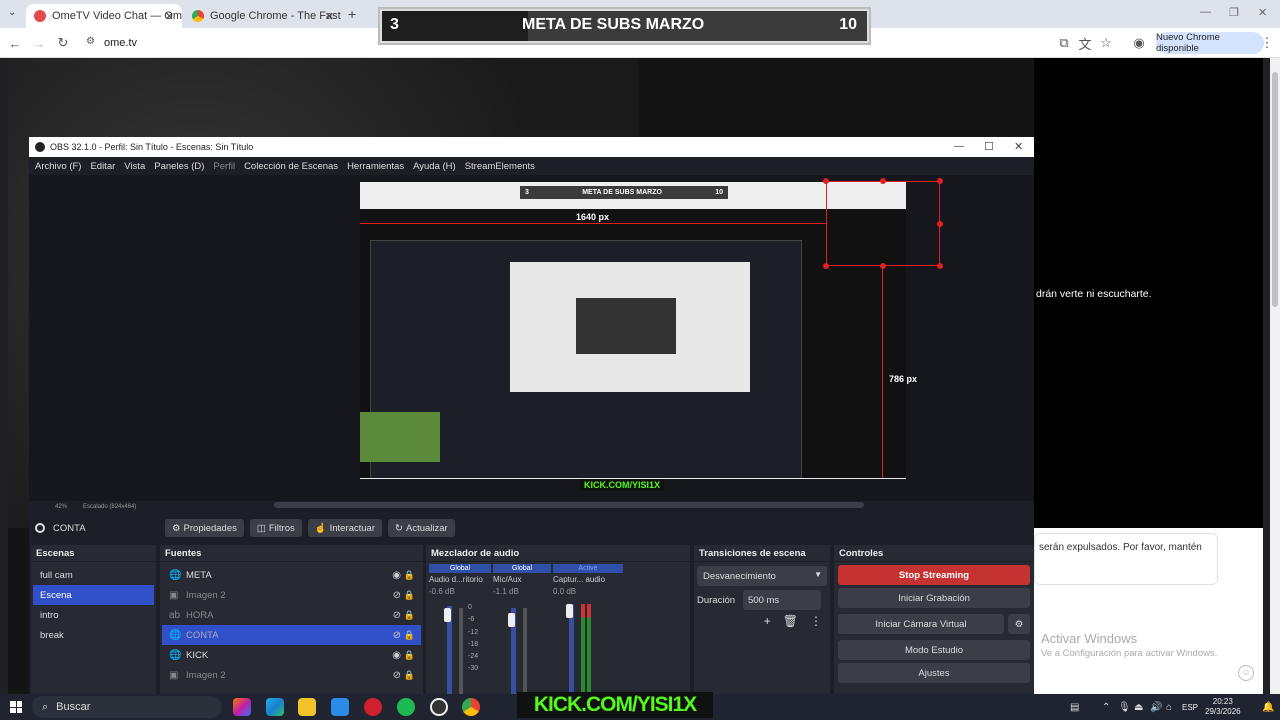  What do you see at coordinates (242, 707) in the screenshot?
I see `copilot-icon` at bounding box center [242, 707].